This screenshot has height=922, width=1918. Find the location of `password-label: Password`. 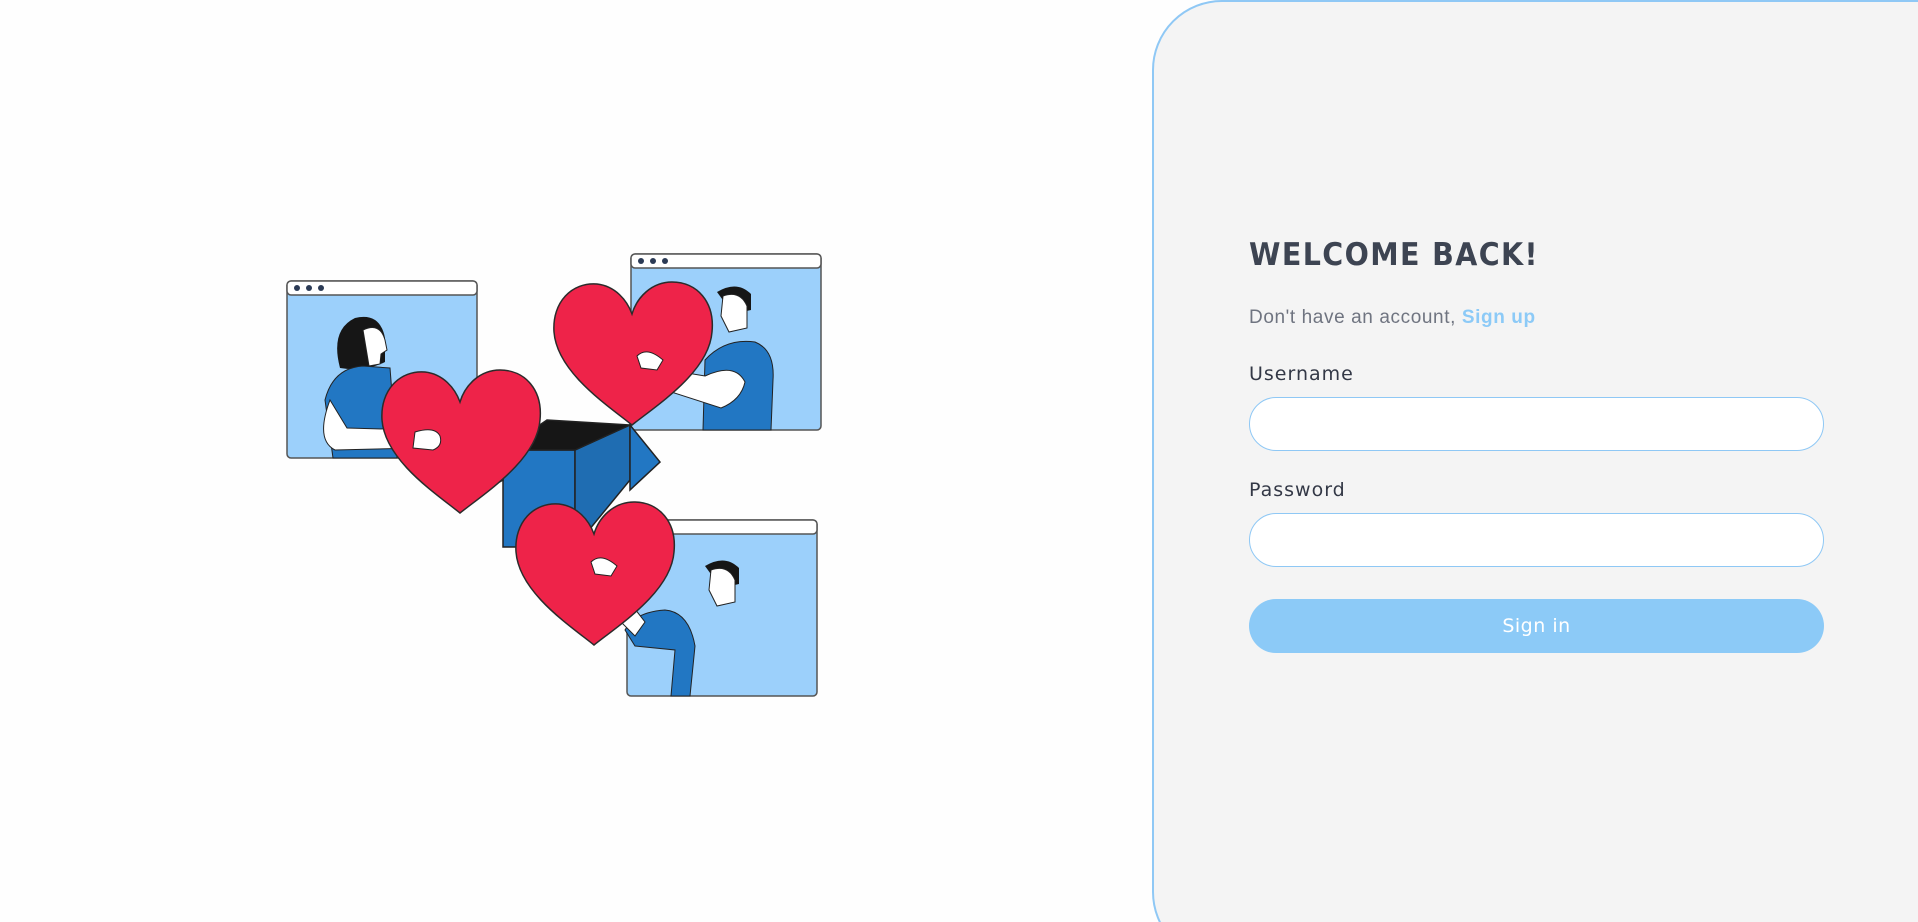

password-label: Password is located at coordinates (1297, 490).